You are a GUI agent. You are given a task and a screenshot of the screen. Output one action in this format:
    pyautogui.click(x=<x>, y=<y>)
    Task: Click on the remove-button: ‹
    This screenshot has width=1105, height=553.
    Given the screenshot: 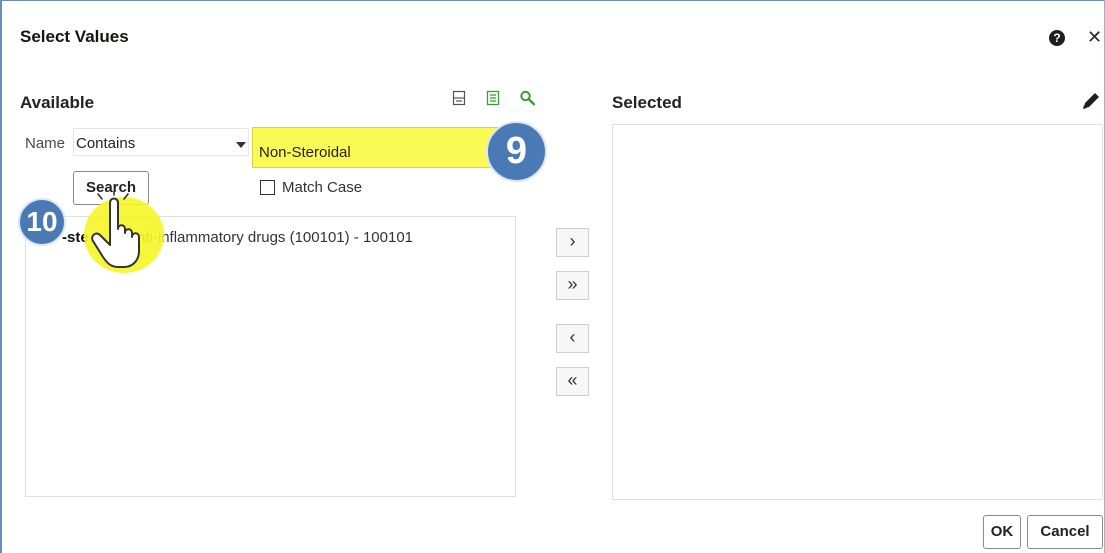 What is the action you would take?
    pyautogui.click(x=572, y=338)
    